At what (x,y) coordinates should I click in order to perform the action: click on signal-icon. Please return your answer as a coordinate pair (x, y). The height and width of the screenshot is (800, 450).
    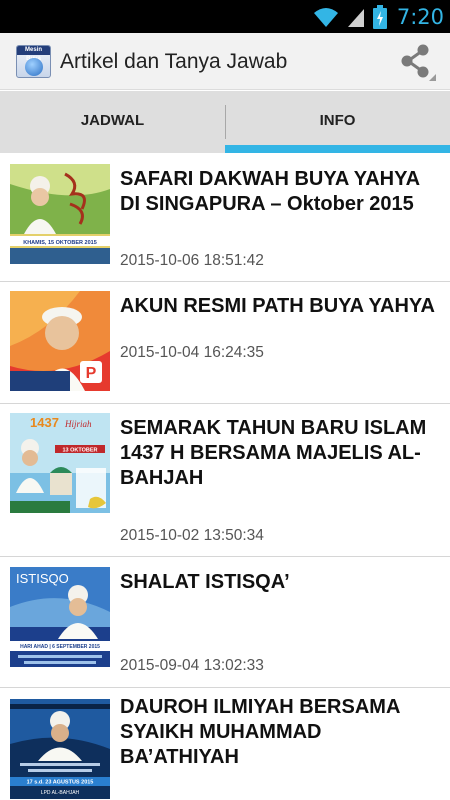
    Looking at the image, I should click on (355, 17).